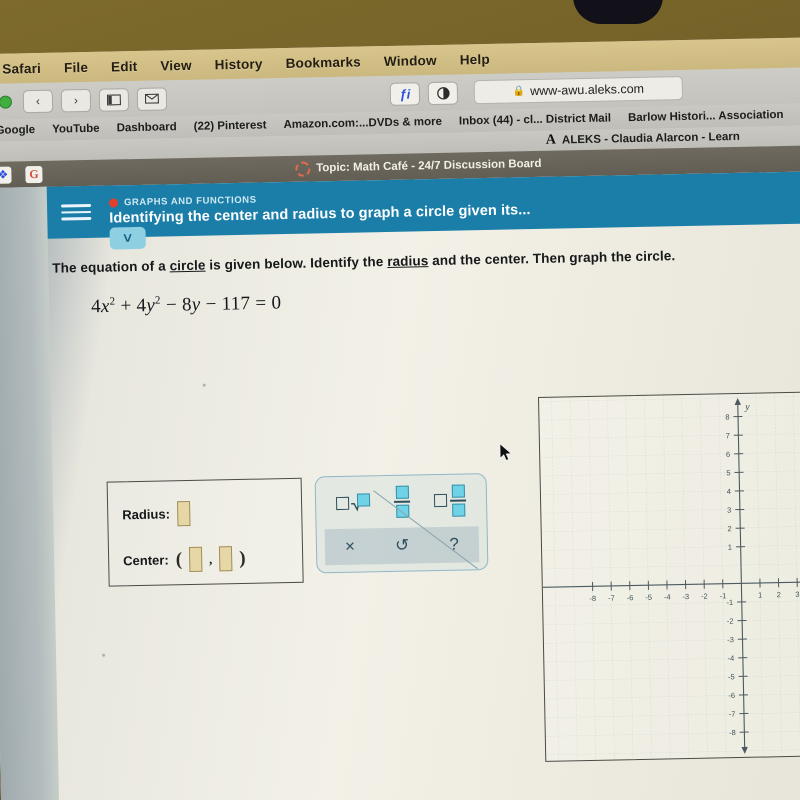  I want to click on address-bar: 🔒 www-awu.aleks.com, so click(578, 90).